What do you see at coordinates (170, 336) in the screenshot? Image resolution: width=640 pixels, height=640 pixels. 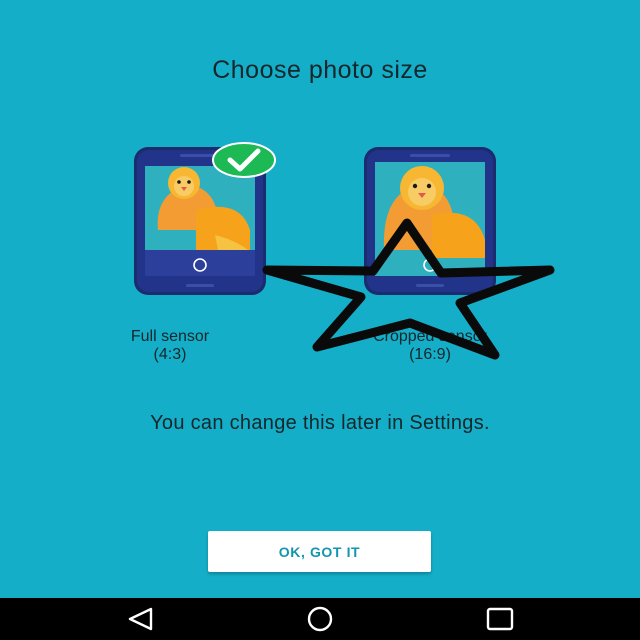 I see `option-label: Full sensor` at bounding box center [170, 336].